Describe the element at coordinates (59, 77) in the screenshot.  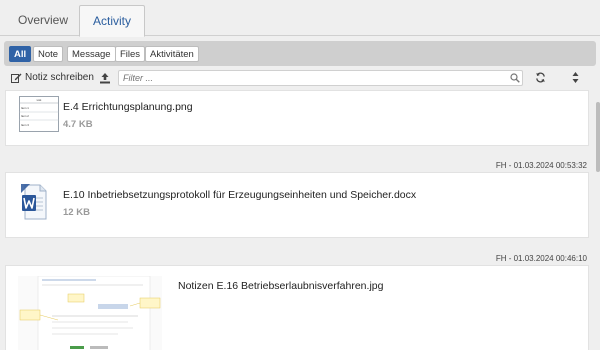
I see `write-note-label: Notiz schreiben` at that location.